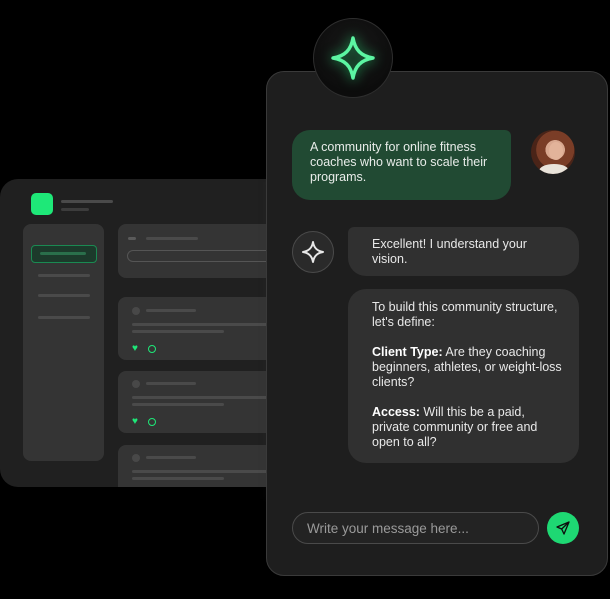 Image resolution: width=610 pixels, height=599 pixels. I want to click on app-logo, so click(42, 204).